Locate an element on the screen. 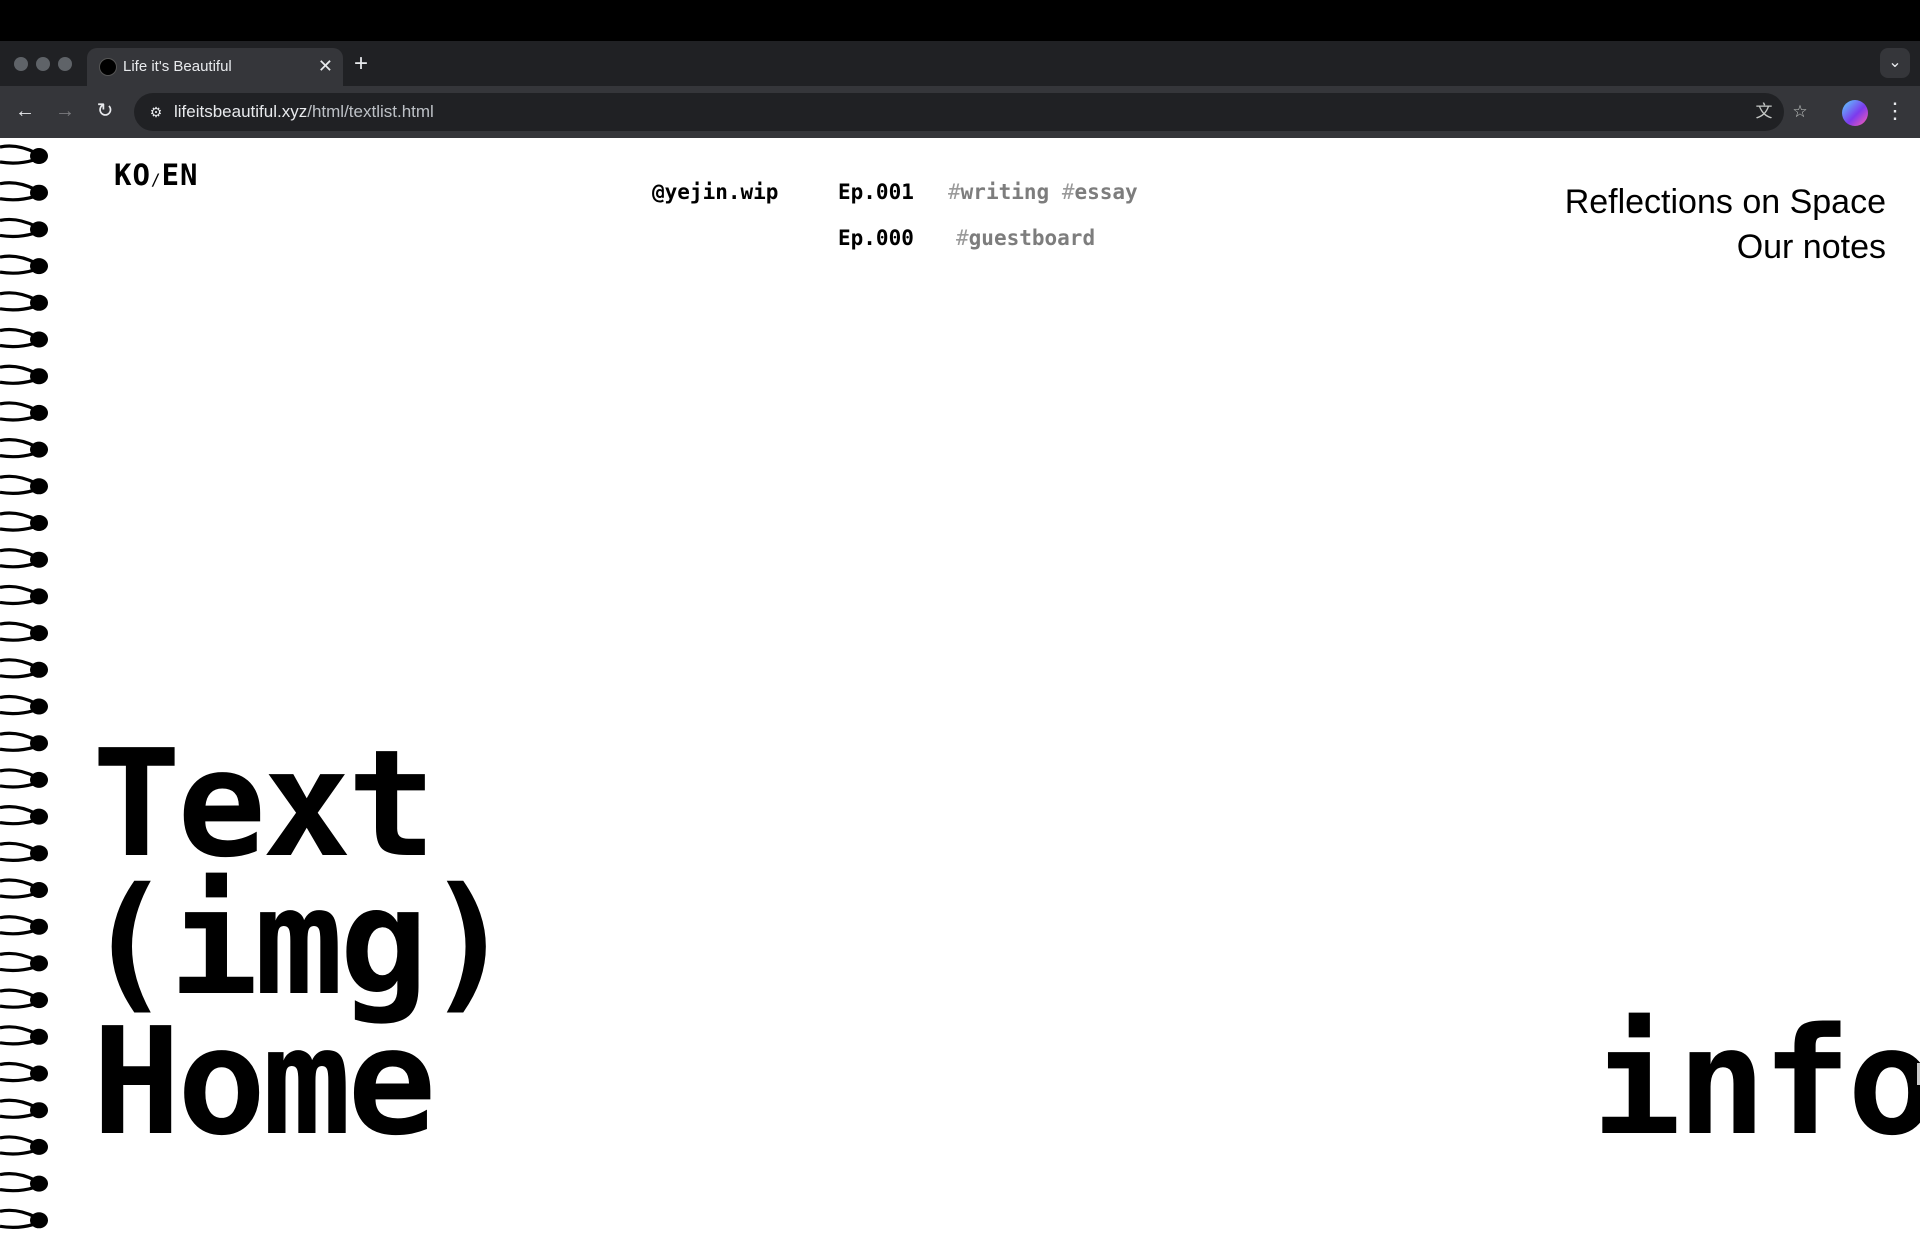 Image resolution: width=1920 pixels, height=1241 pixels. tag-link: essay is located at coordinates (1105, 192).